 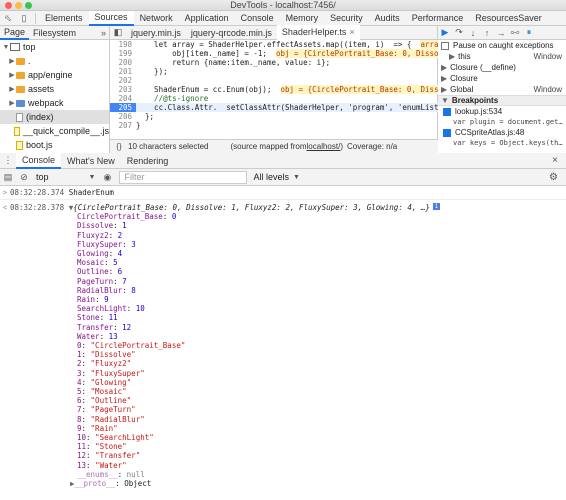 I want to click on folder-icon, so click(x=20, y=89).